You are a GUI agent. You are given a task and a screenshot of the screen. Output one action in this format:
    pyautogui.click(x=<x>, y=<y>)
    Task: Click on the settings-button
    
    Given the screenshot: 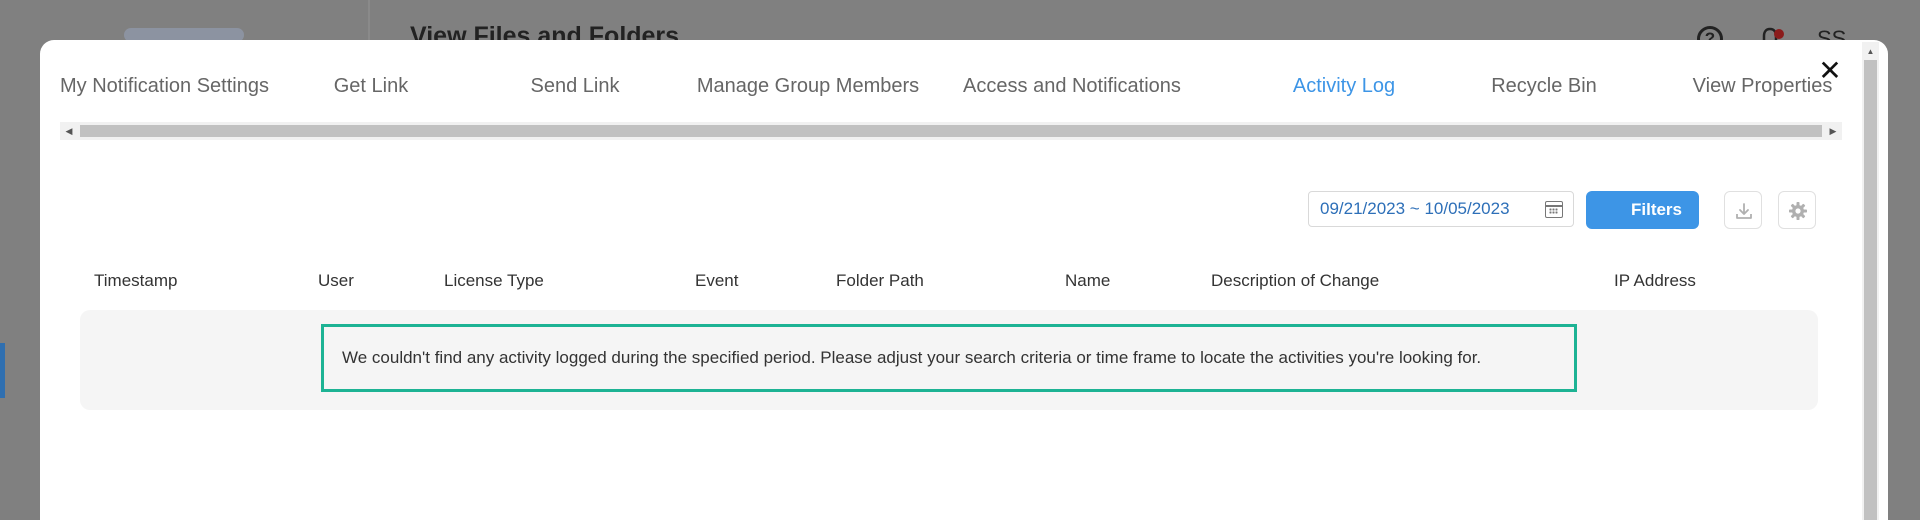 What is the action you would take?
    pyautogui.click(x=1797, y=210)
    